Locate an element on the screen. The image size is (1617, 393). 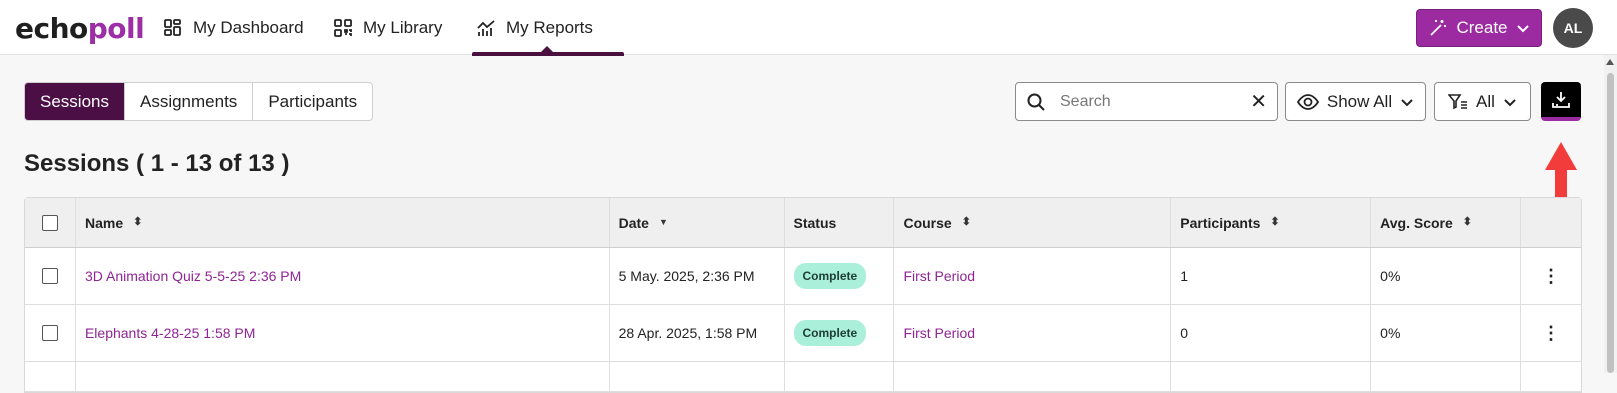
session-name-cell: 3D Animation Quiz 5-5-25 2:36 PM is located at coordinates (343, 276).